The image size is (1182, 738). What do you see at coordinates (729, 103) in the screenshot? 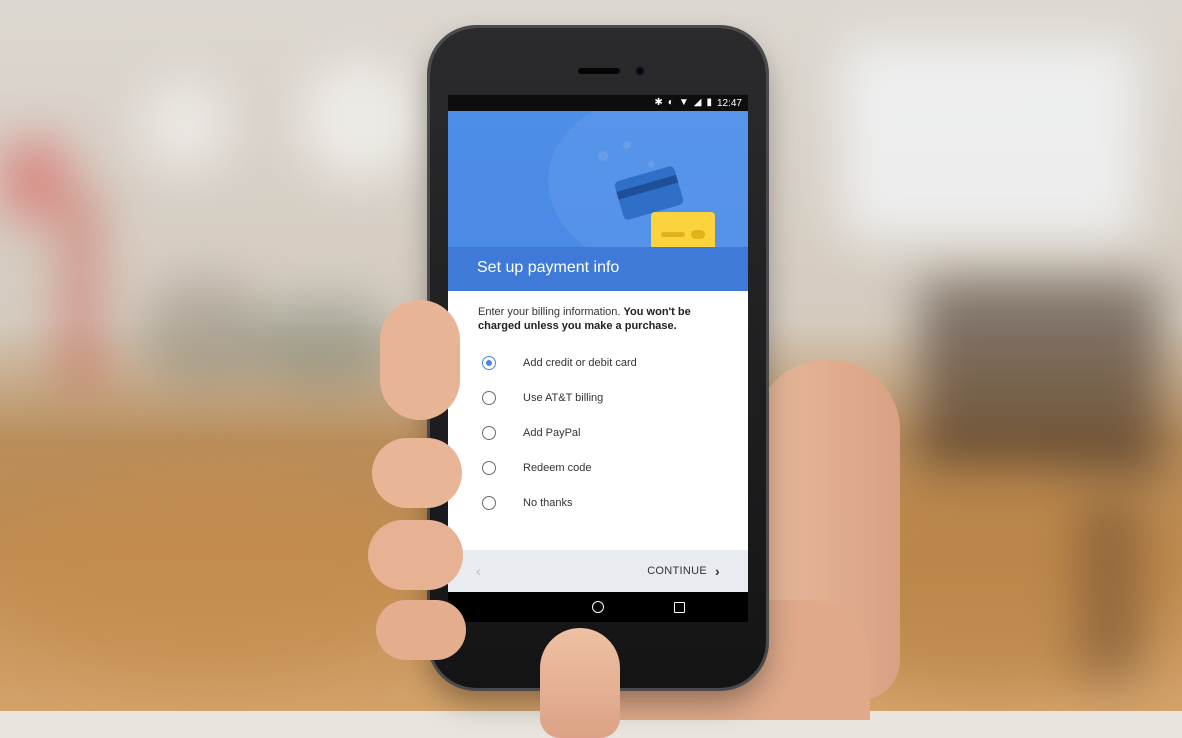
I see `status-time: 12:47` at bounding box center [729, 103].